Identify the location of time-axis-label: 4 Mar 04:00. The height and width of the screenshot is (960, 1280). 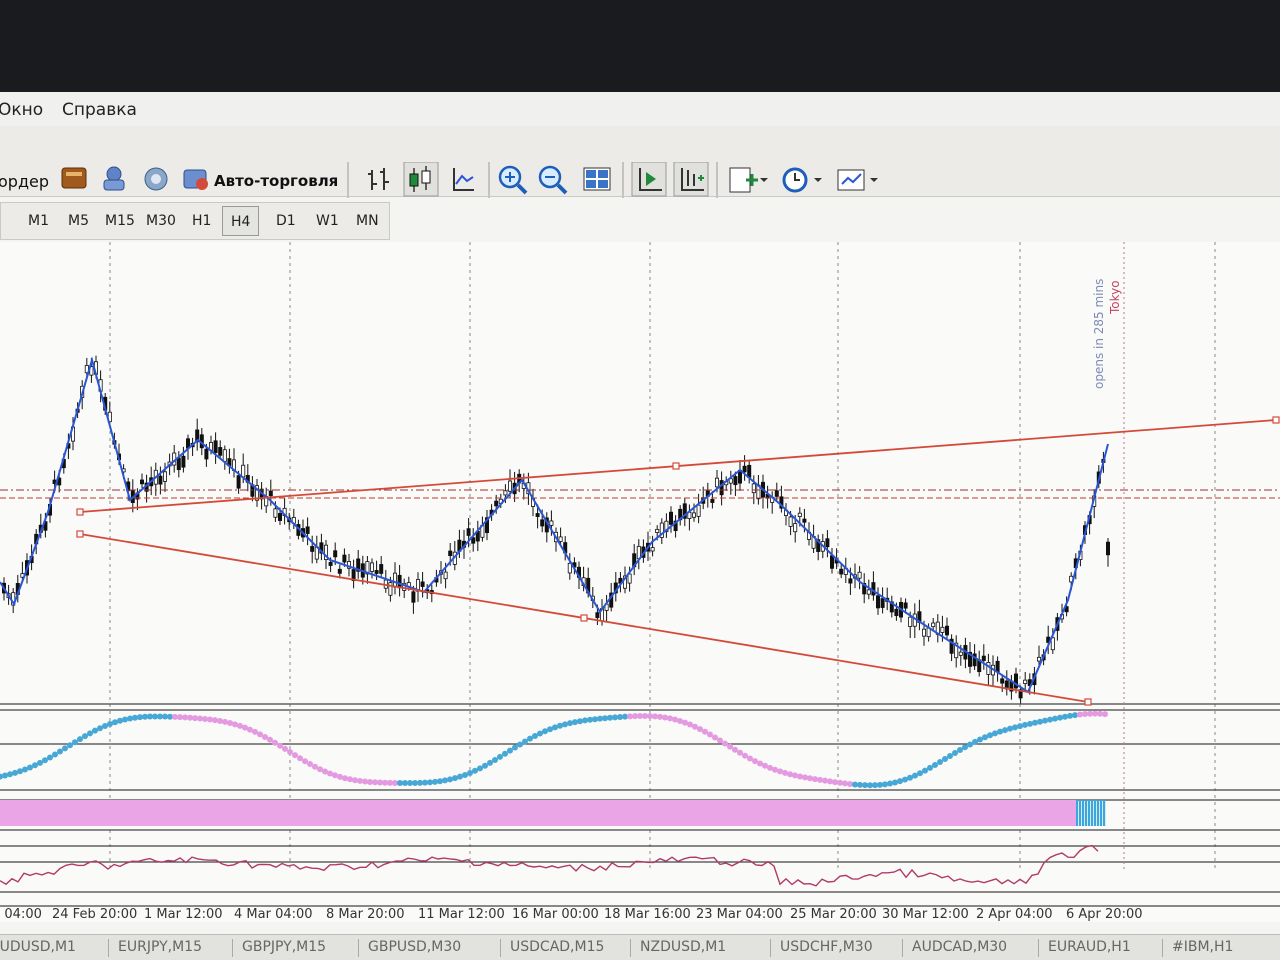
(273, 914).